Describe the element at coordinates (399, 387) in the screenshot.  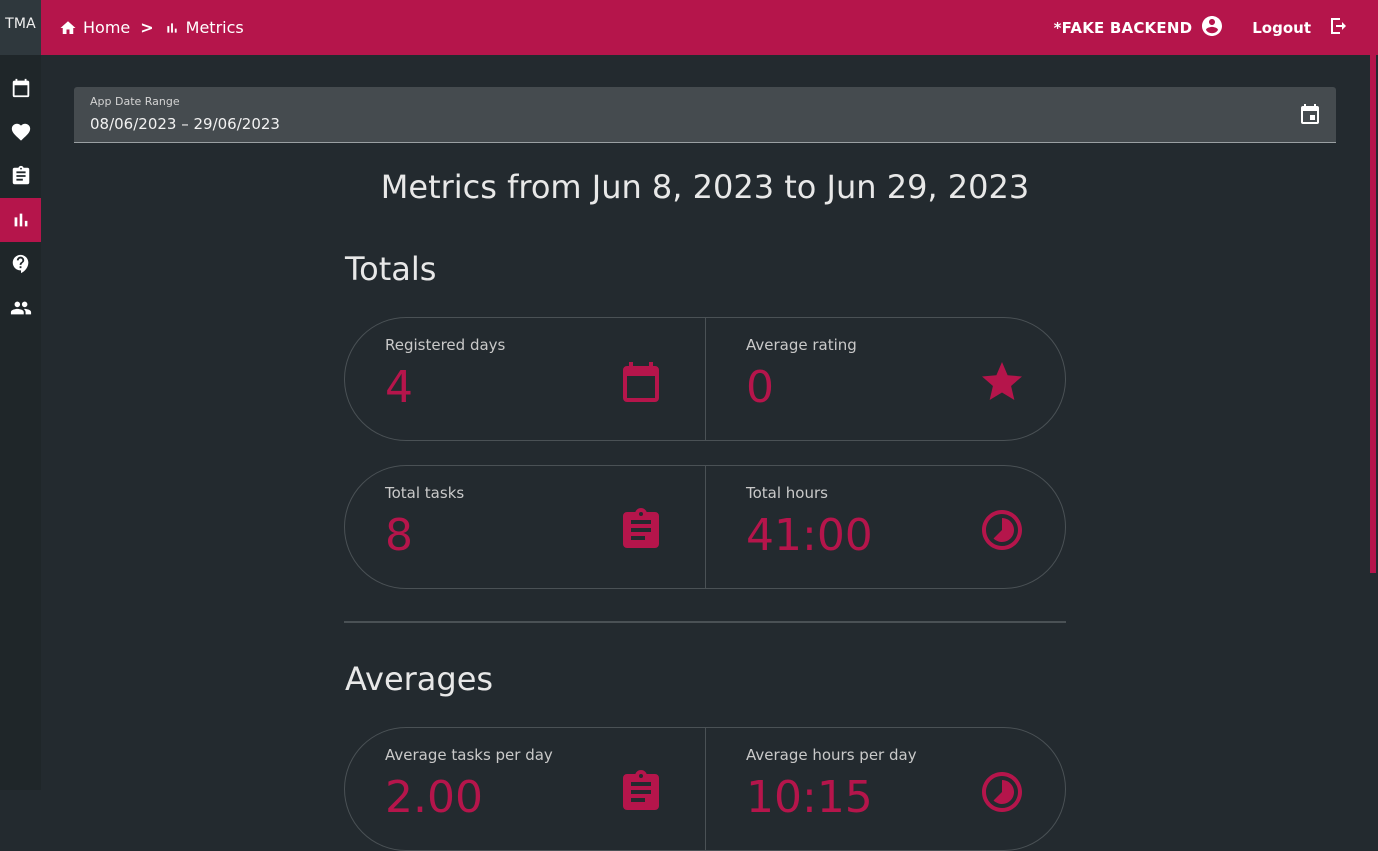
I see `metric-value: 4` at that location.